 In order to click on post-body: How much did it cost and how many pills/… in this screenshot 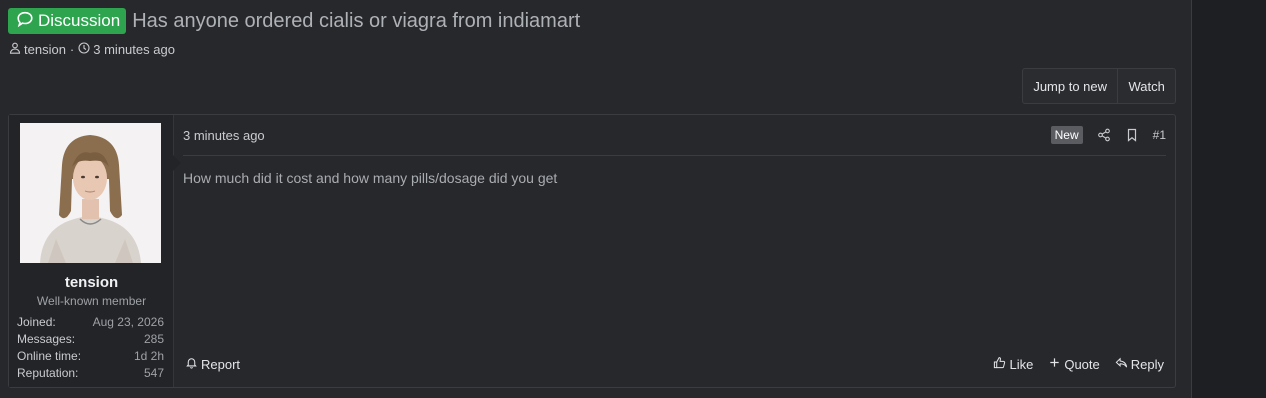, I will do `click(370, 178)`.